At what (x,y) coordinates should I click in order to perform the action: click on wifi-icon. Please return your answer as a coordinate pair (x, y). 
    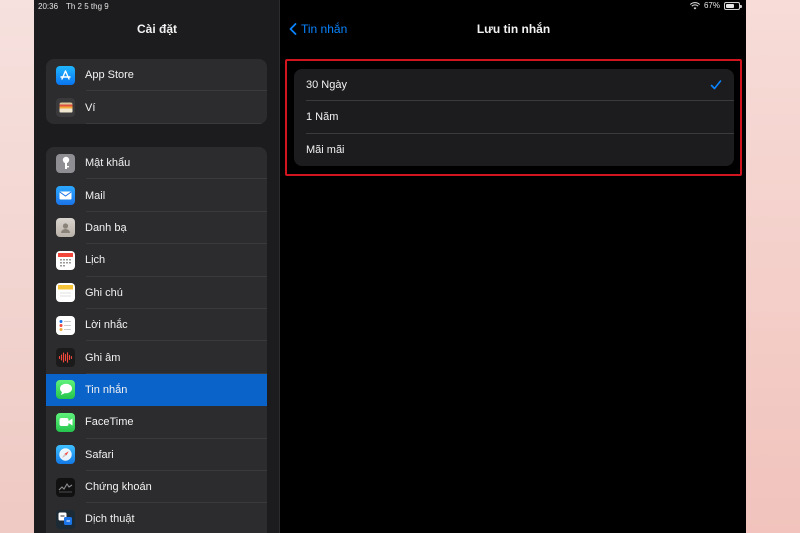
    Looking at the image, I should click on (694, 5).